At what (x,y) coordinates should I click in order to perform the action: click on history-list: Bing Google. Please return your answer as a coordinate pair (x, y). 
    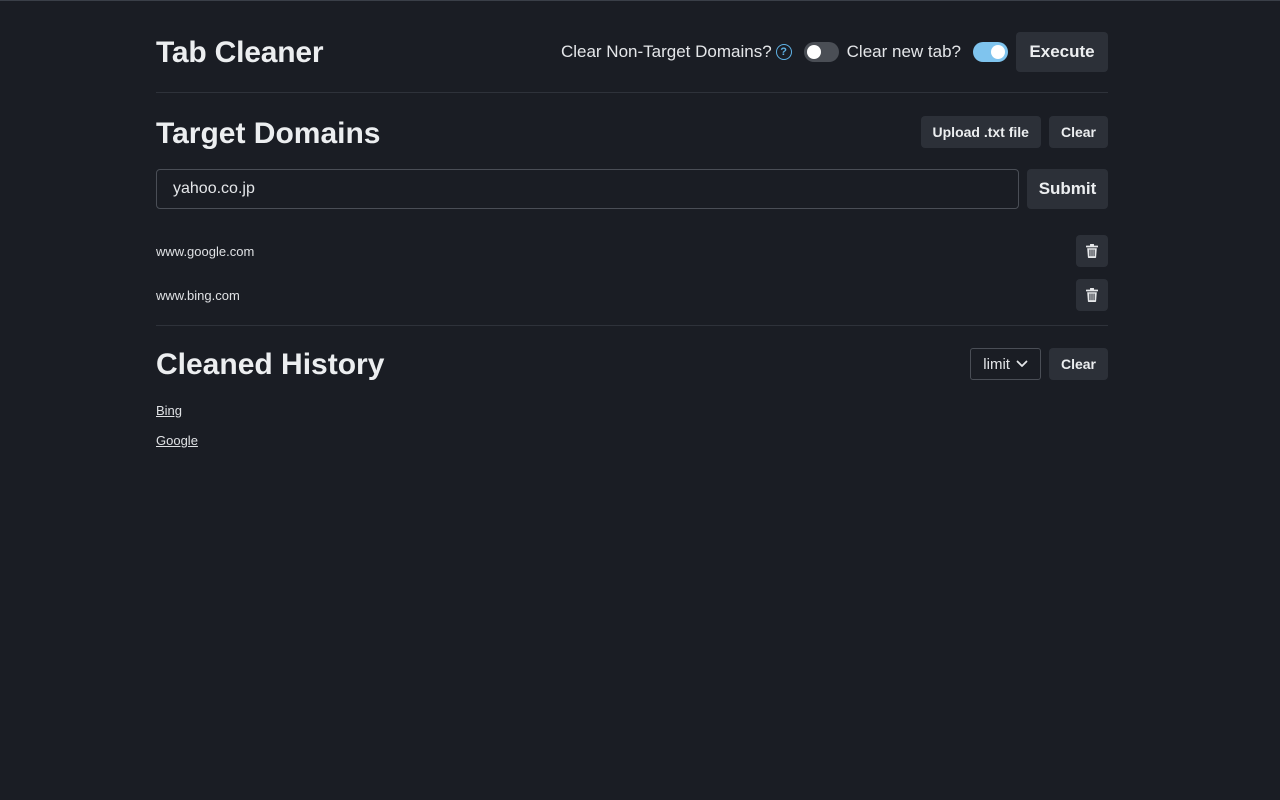
    Looking at the image, I should click on (177, 433).